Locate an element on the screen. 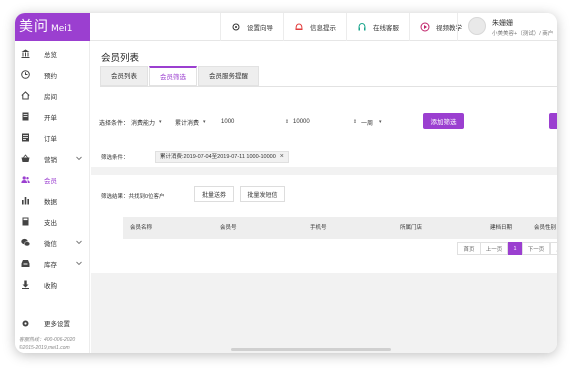 This screenshot has width=572, height=370. filter-label: 选择条件： is located at coordinates (114, 123).